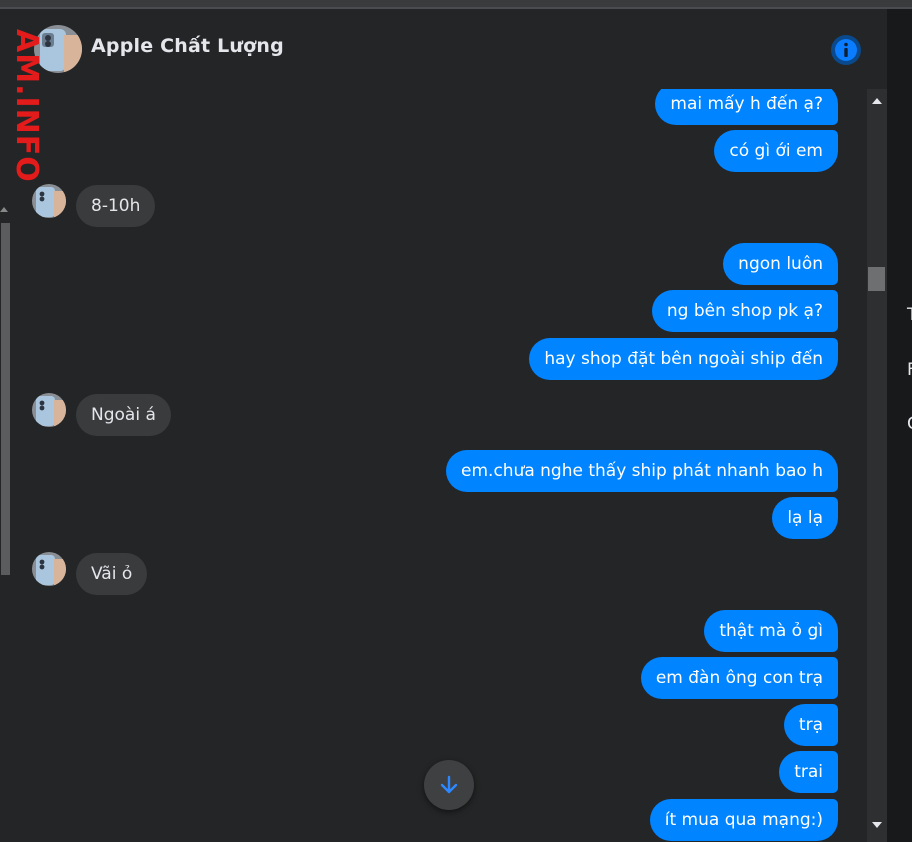  I want to click on outgoing-message: trai, so click(808, 772).